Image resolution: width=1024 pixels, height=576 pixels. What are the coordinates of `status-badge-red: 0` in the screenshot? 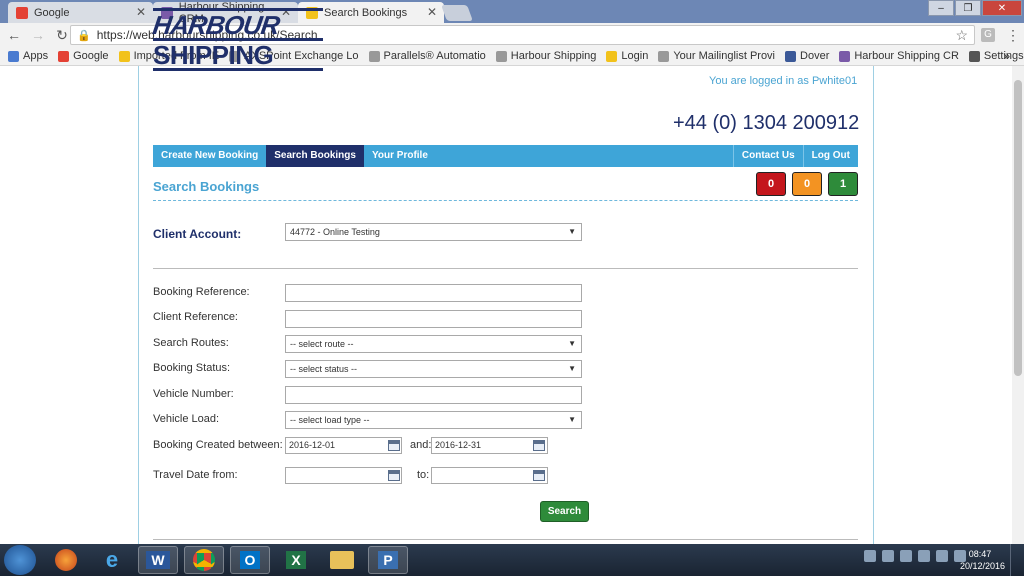 It's located at (771, 184).